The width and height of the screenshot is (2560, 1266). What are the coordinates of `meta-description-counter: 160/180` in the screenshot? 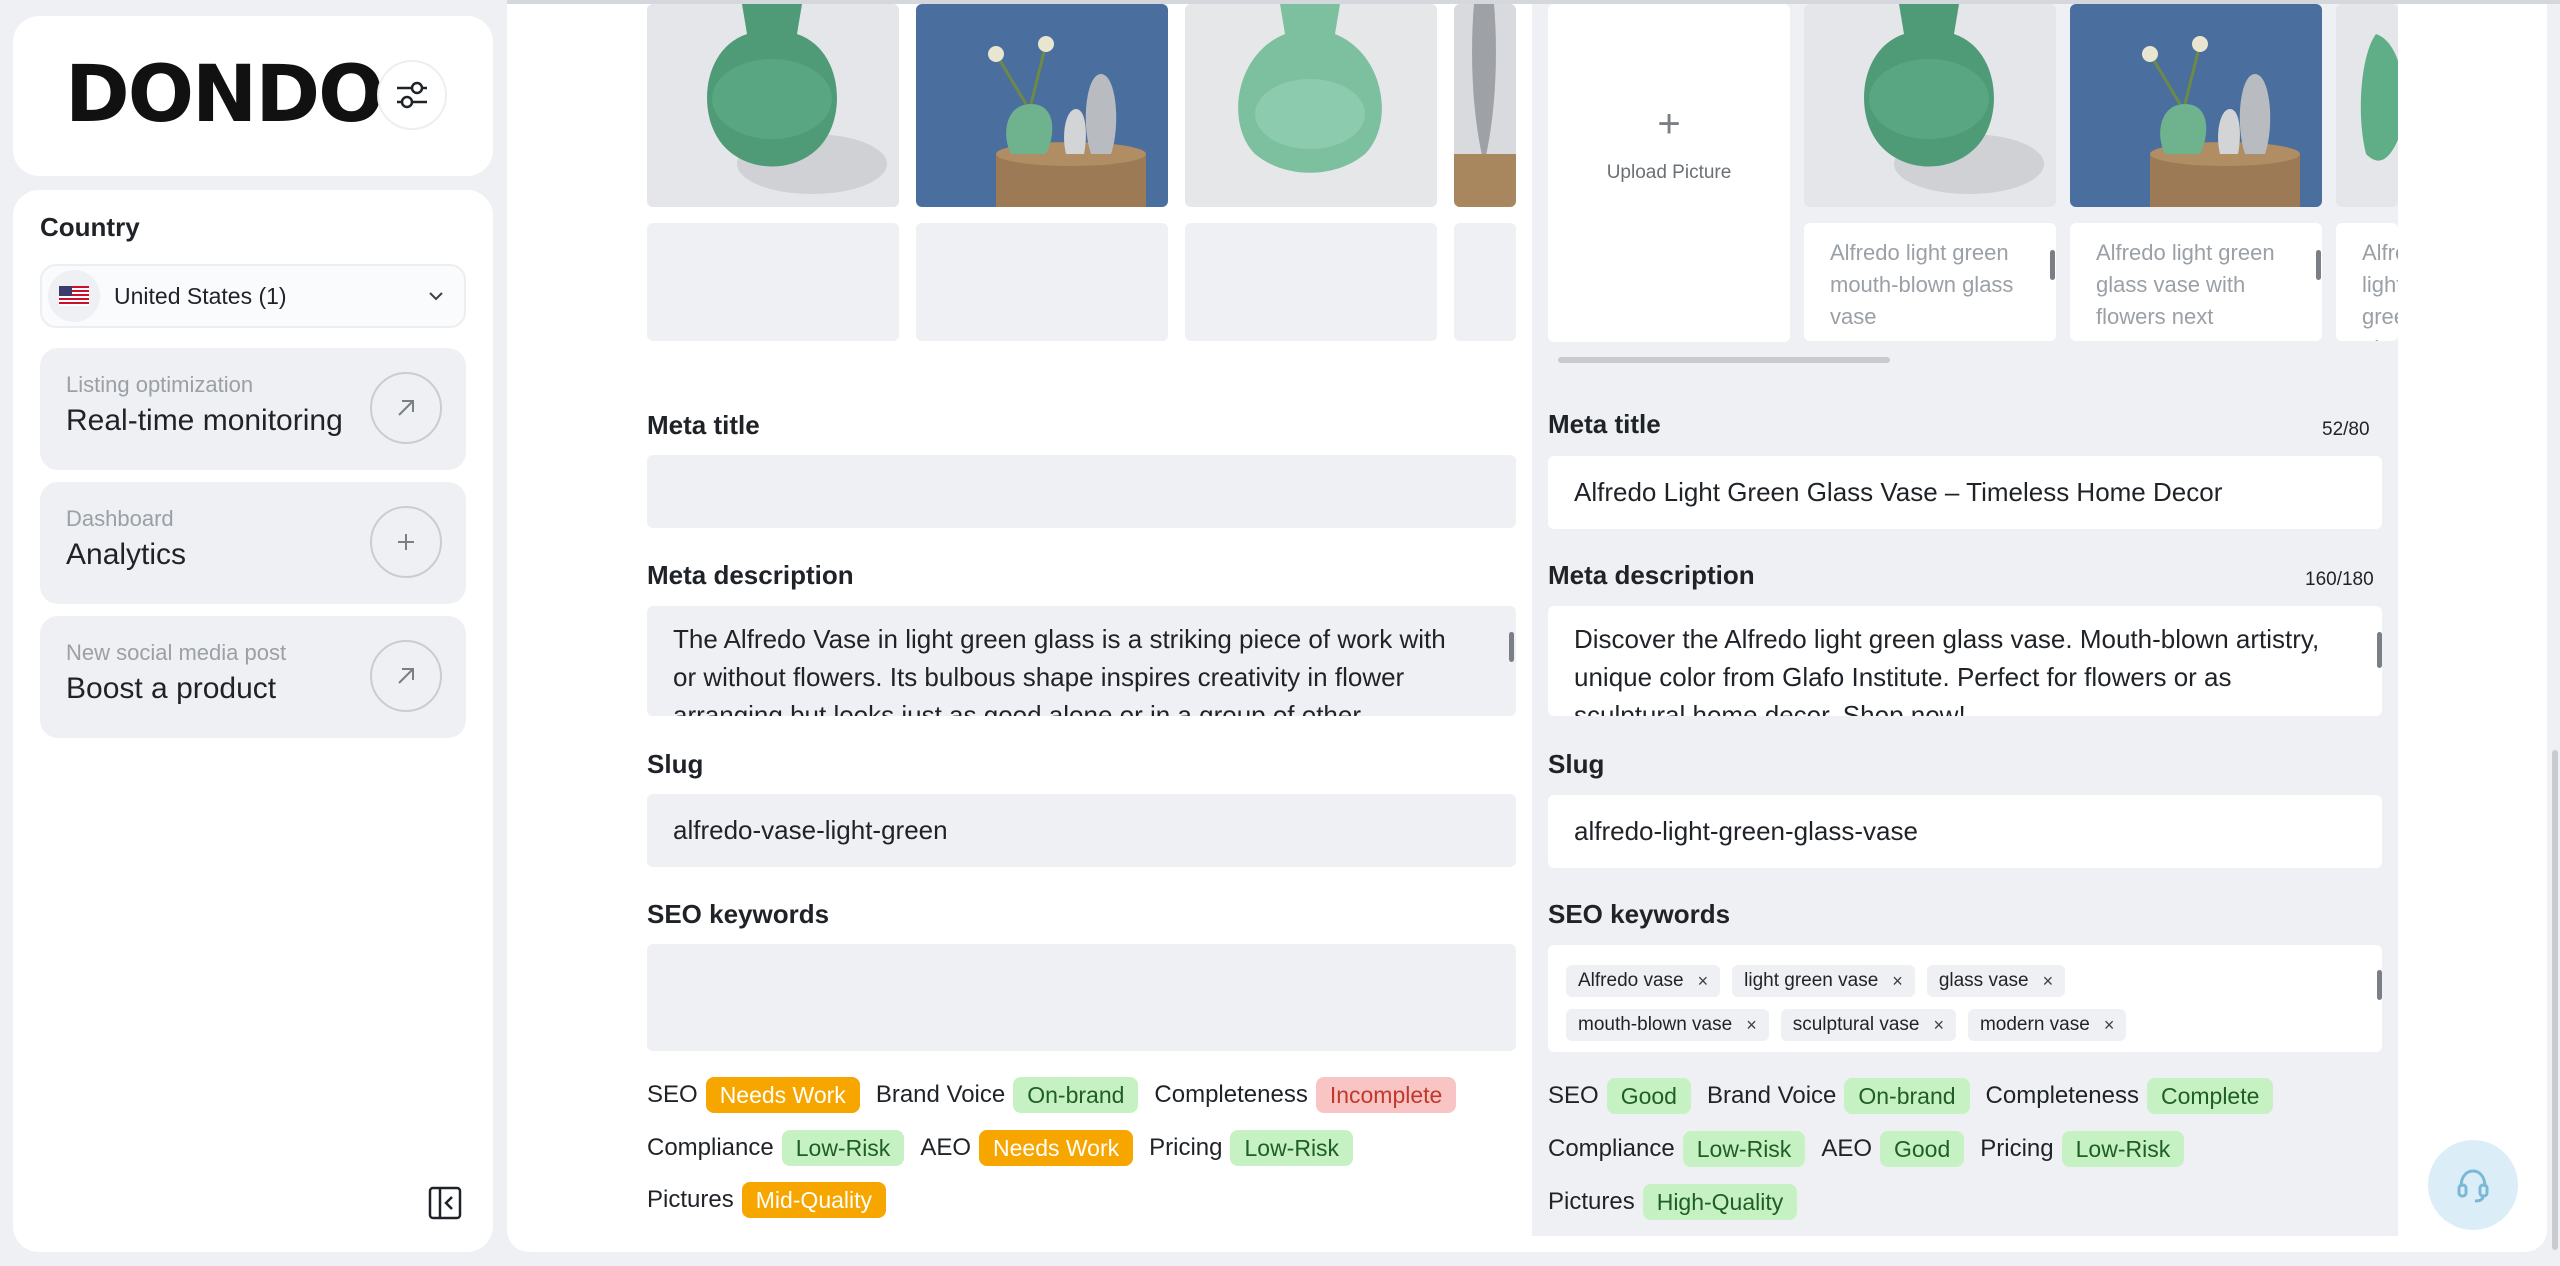 It's located at (2339, 579).